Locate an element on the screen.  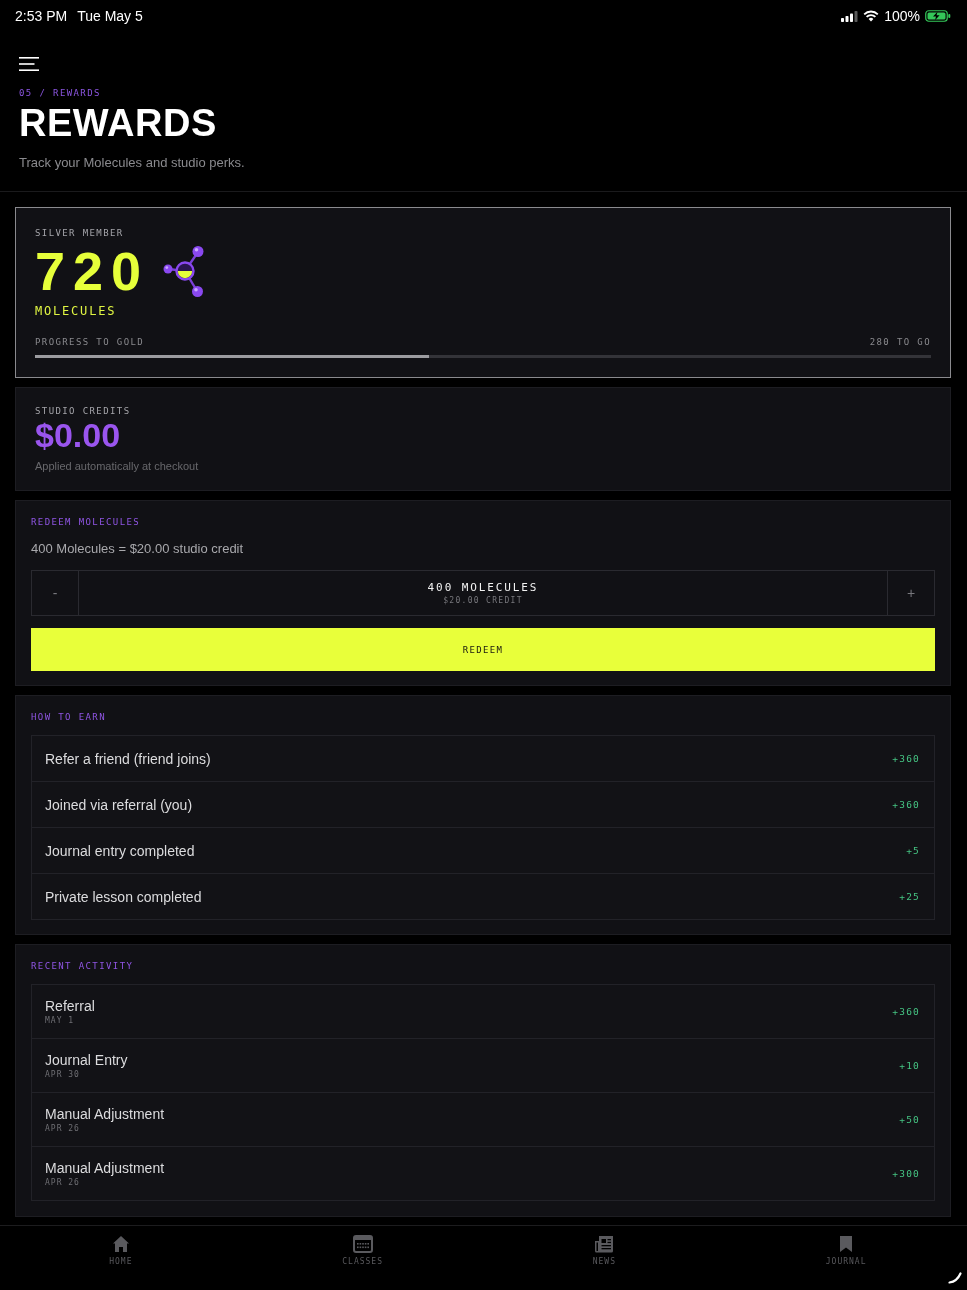
earn-action: Private lesson completed is located at coordinates (123, 896).